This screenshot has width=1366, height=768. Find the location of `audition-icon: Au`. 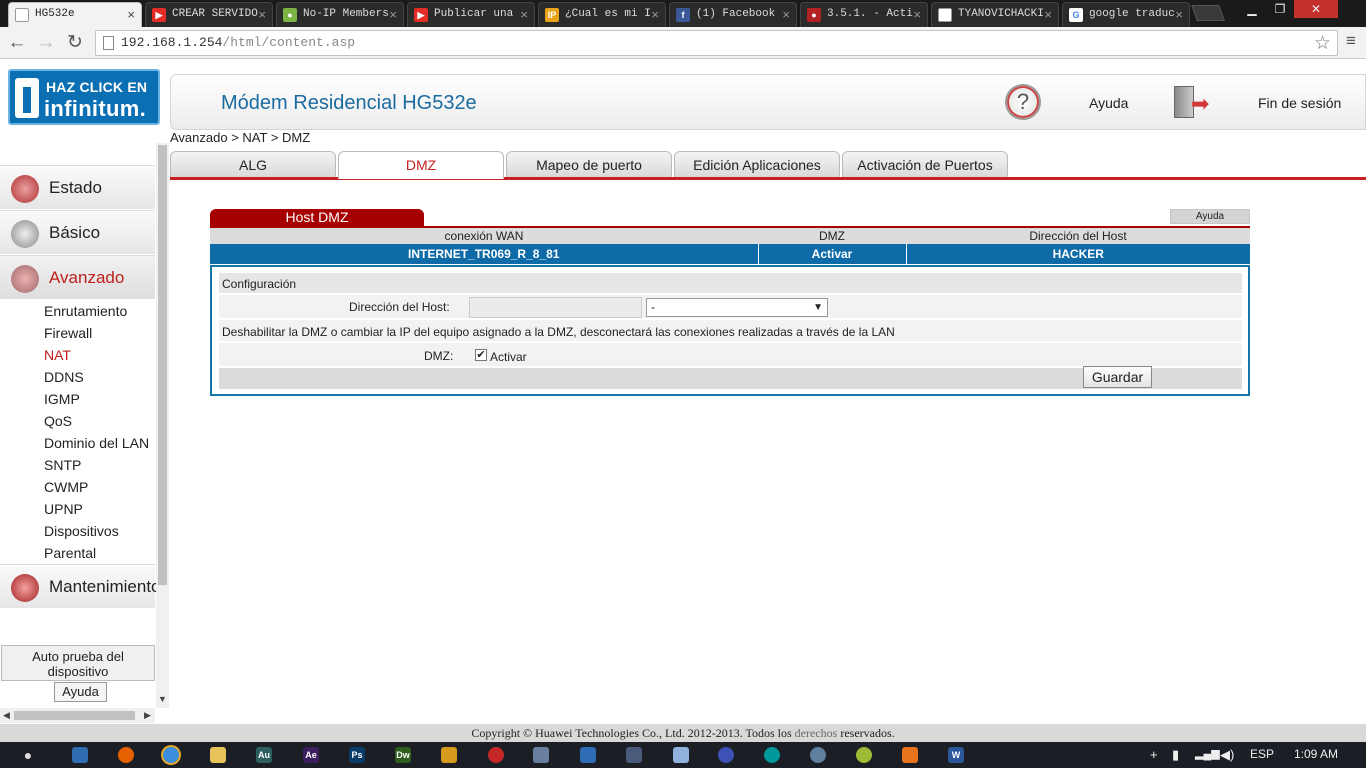

audition-icon: Au is located at coordinates (264, 755).